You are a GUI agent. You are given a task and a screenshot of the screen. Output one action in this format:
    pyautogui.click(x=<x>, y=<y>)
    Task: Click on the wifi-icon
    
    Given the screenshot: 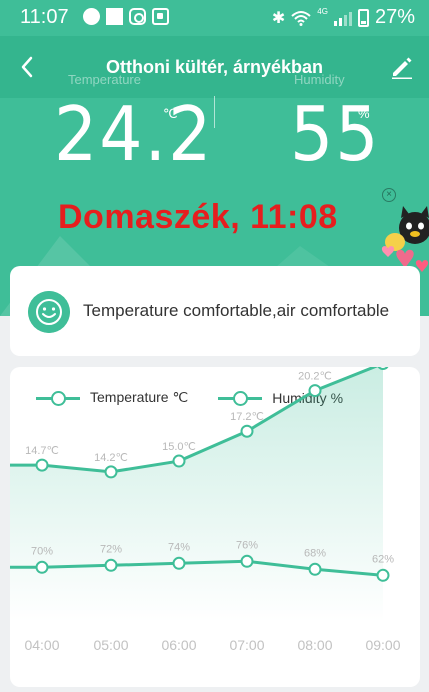 What is the action you would take?
    pyautogui.click(x=301, y=18)
    